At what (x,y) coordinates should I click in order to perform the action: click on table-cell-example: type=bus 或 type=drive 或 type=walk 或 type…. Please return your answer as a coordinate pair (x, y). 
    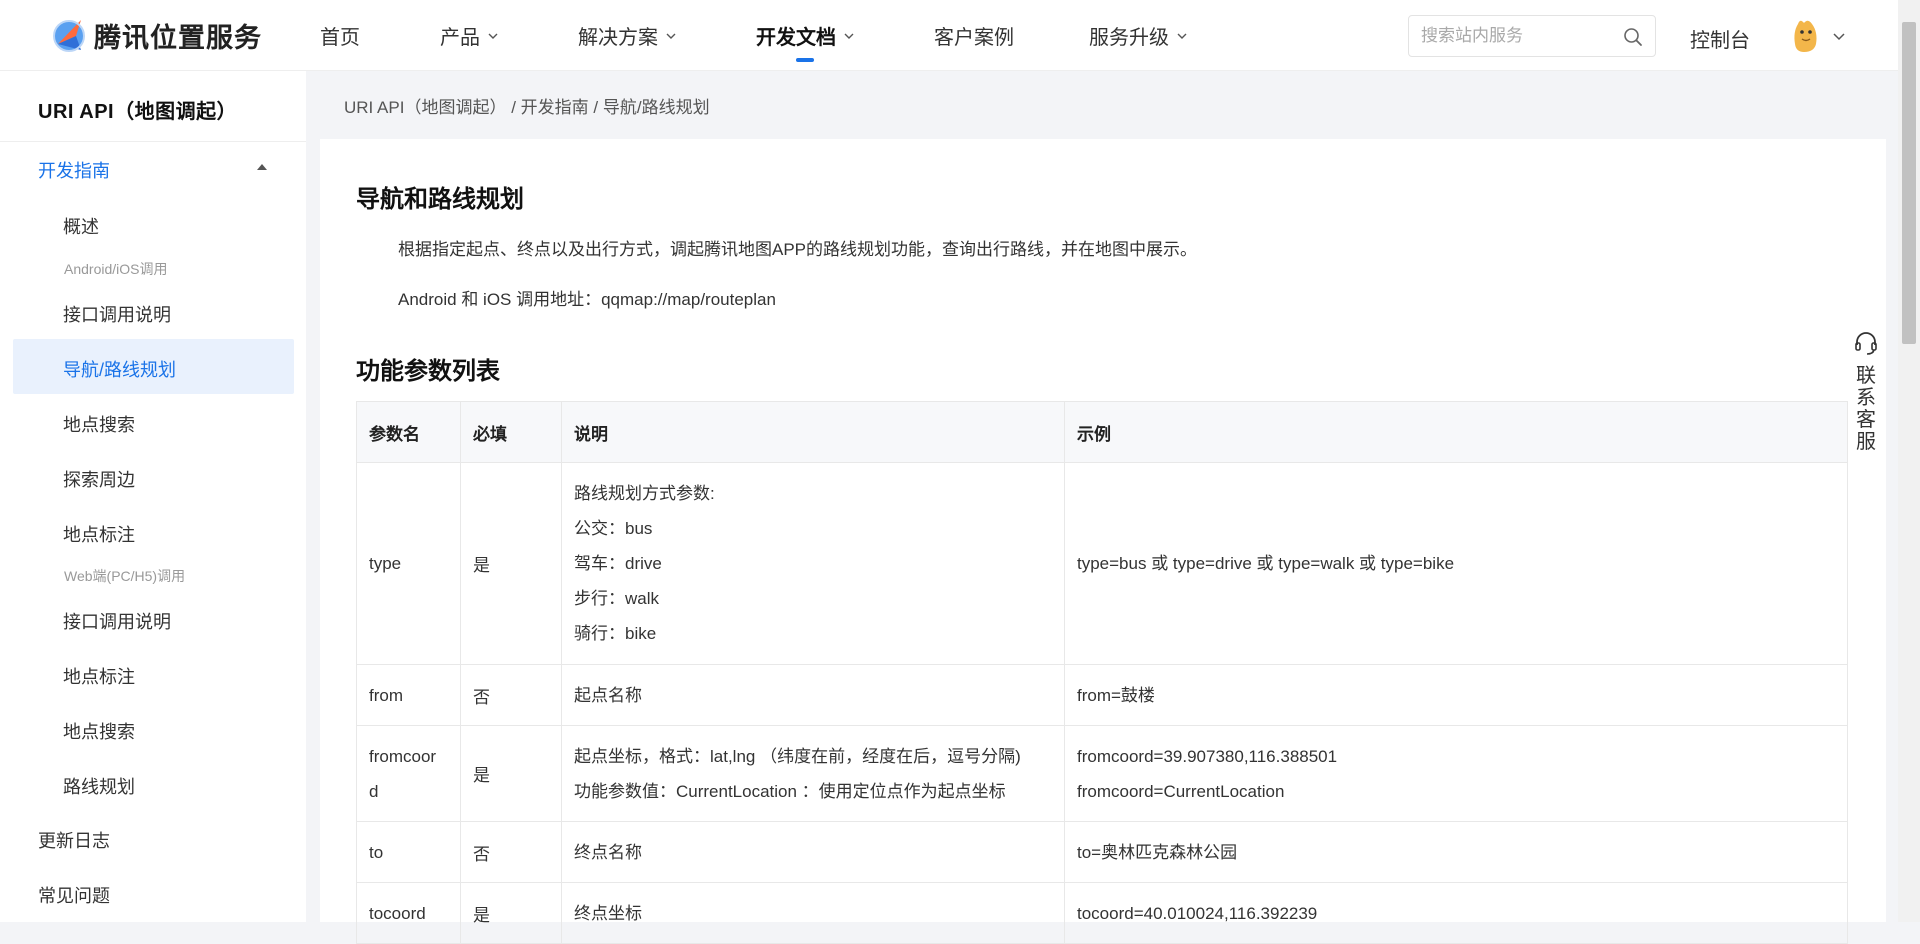
    Looking at the image, I should click on (1456, 563).